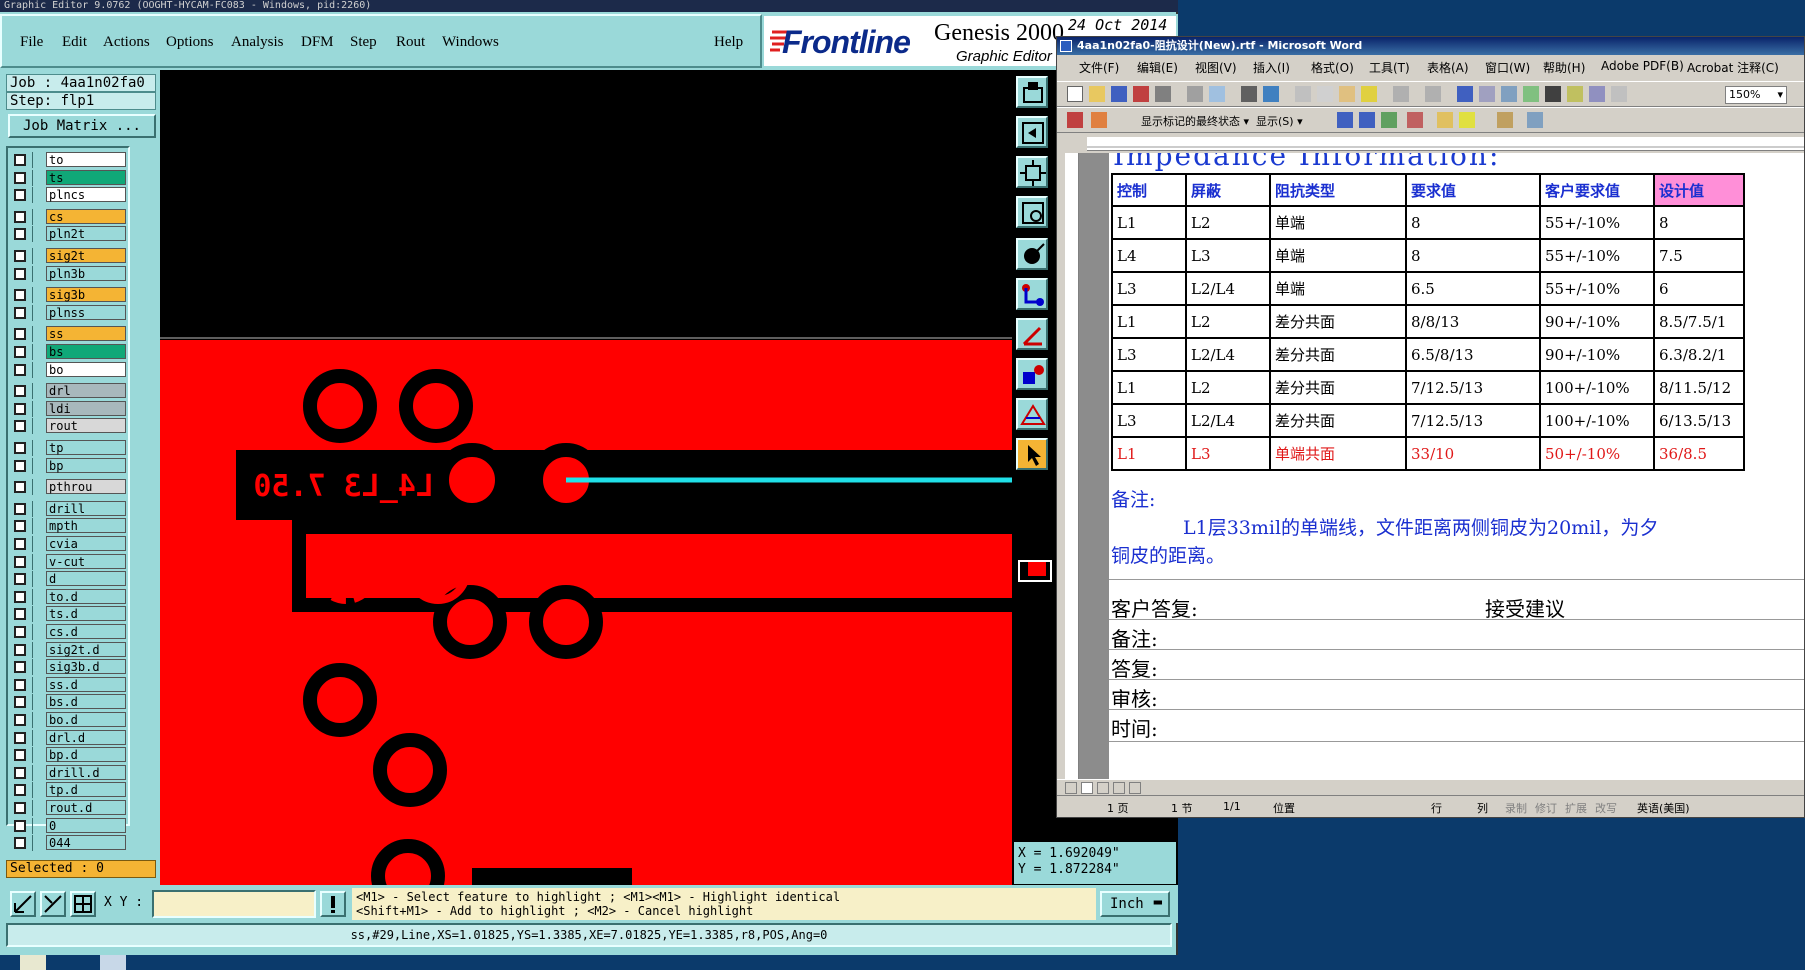  What do you see at coordinates (1032, 132) in the screenshot?
I see `zoom-back-tool` at bounding box center [1032, 132].